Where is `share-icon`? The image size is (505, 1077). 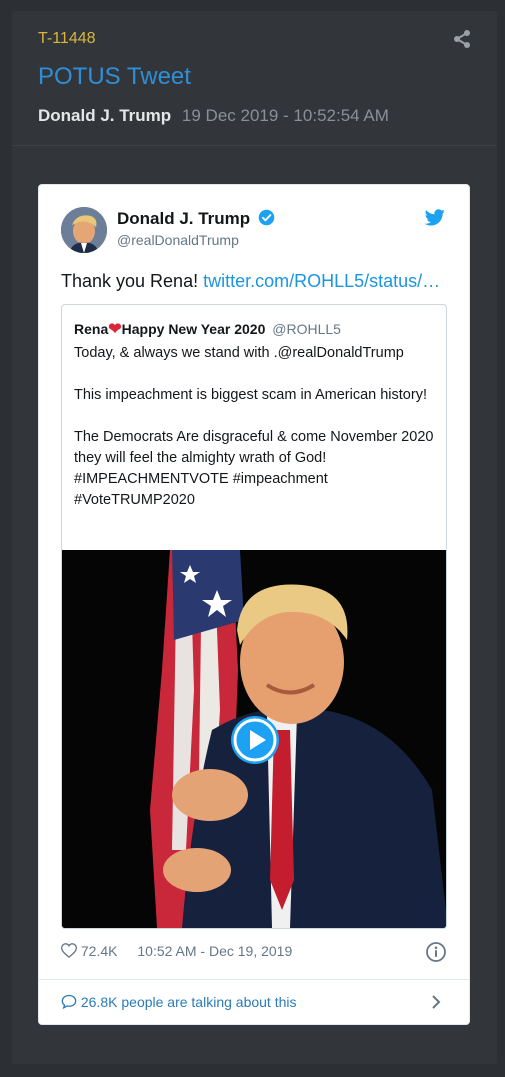
share-icon is located at coordinates (462, 39).